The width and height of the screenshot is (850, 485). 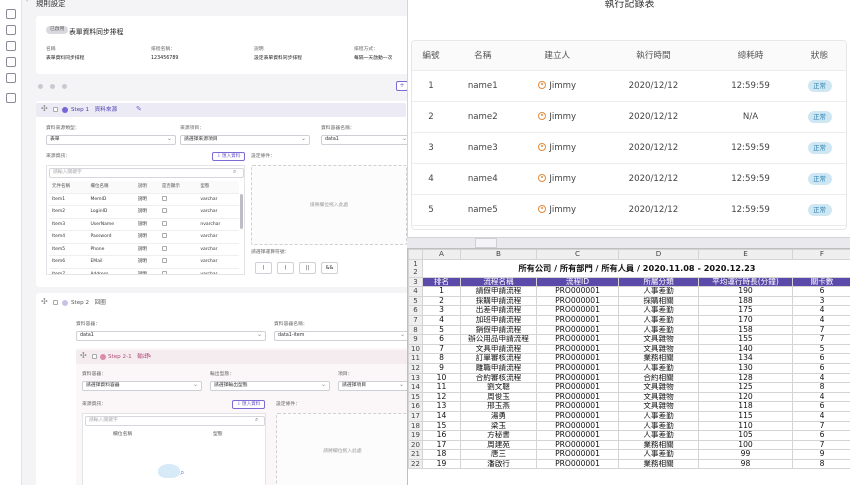 I want to click on output-drop-zone: 請將欄位拖入此處, so click(x=341, y=449).